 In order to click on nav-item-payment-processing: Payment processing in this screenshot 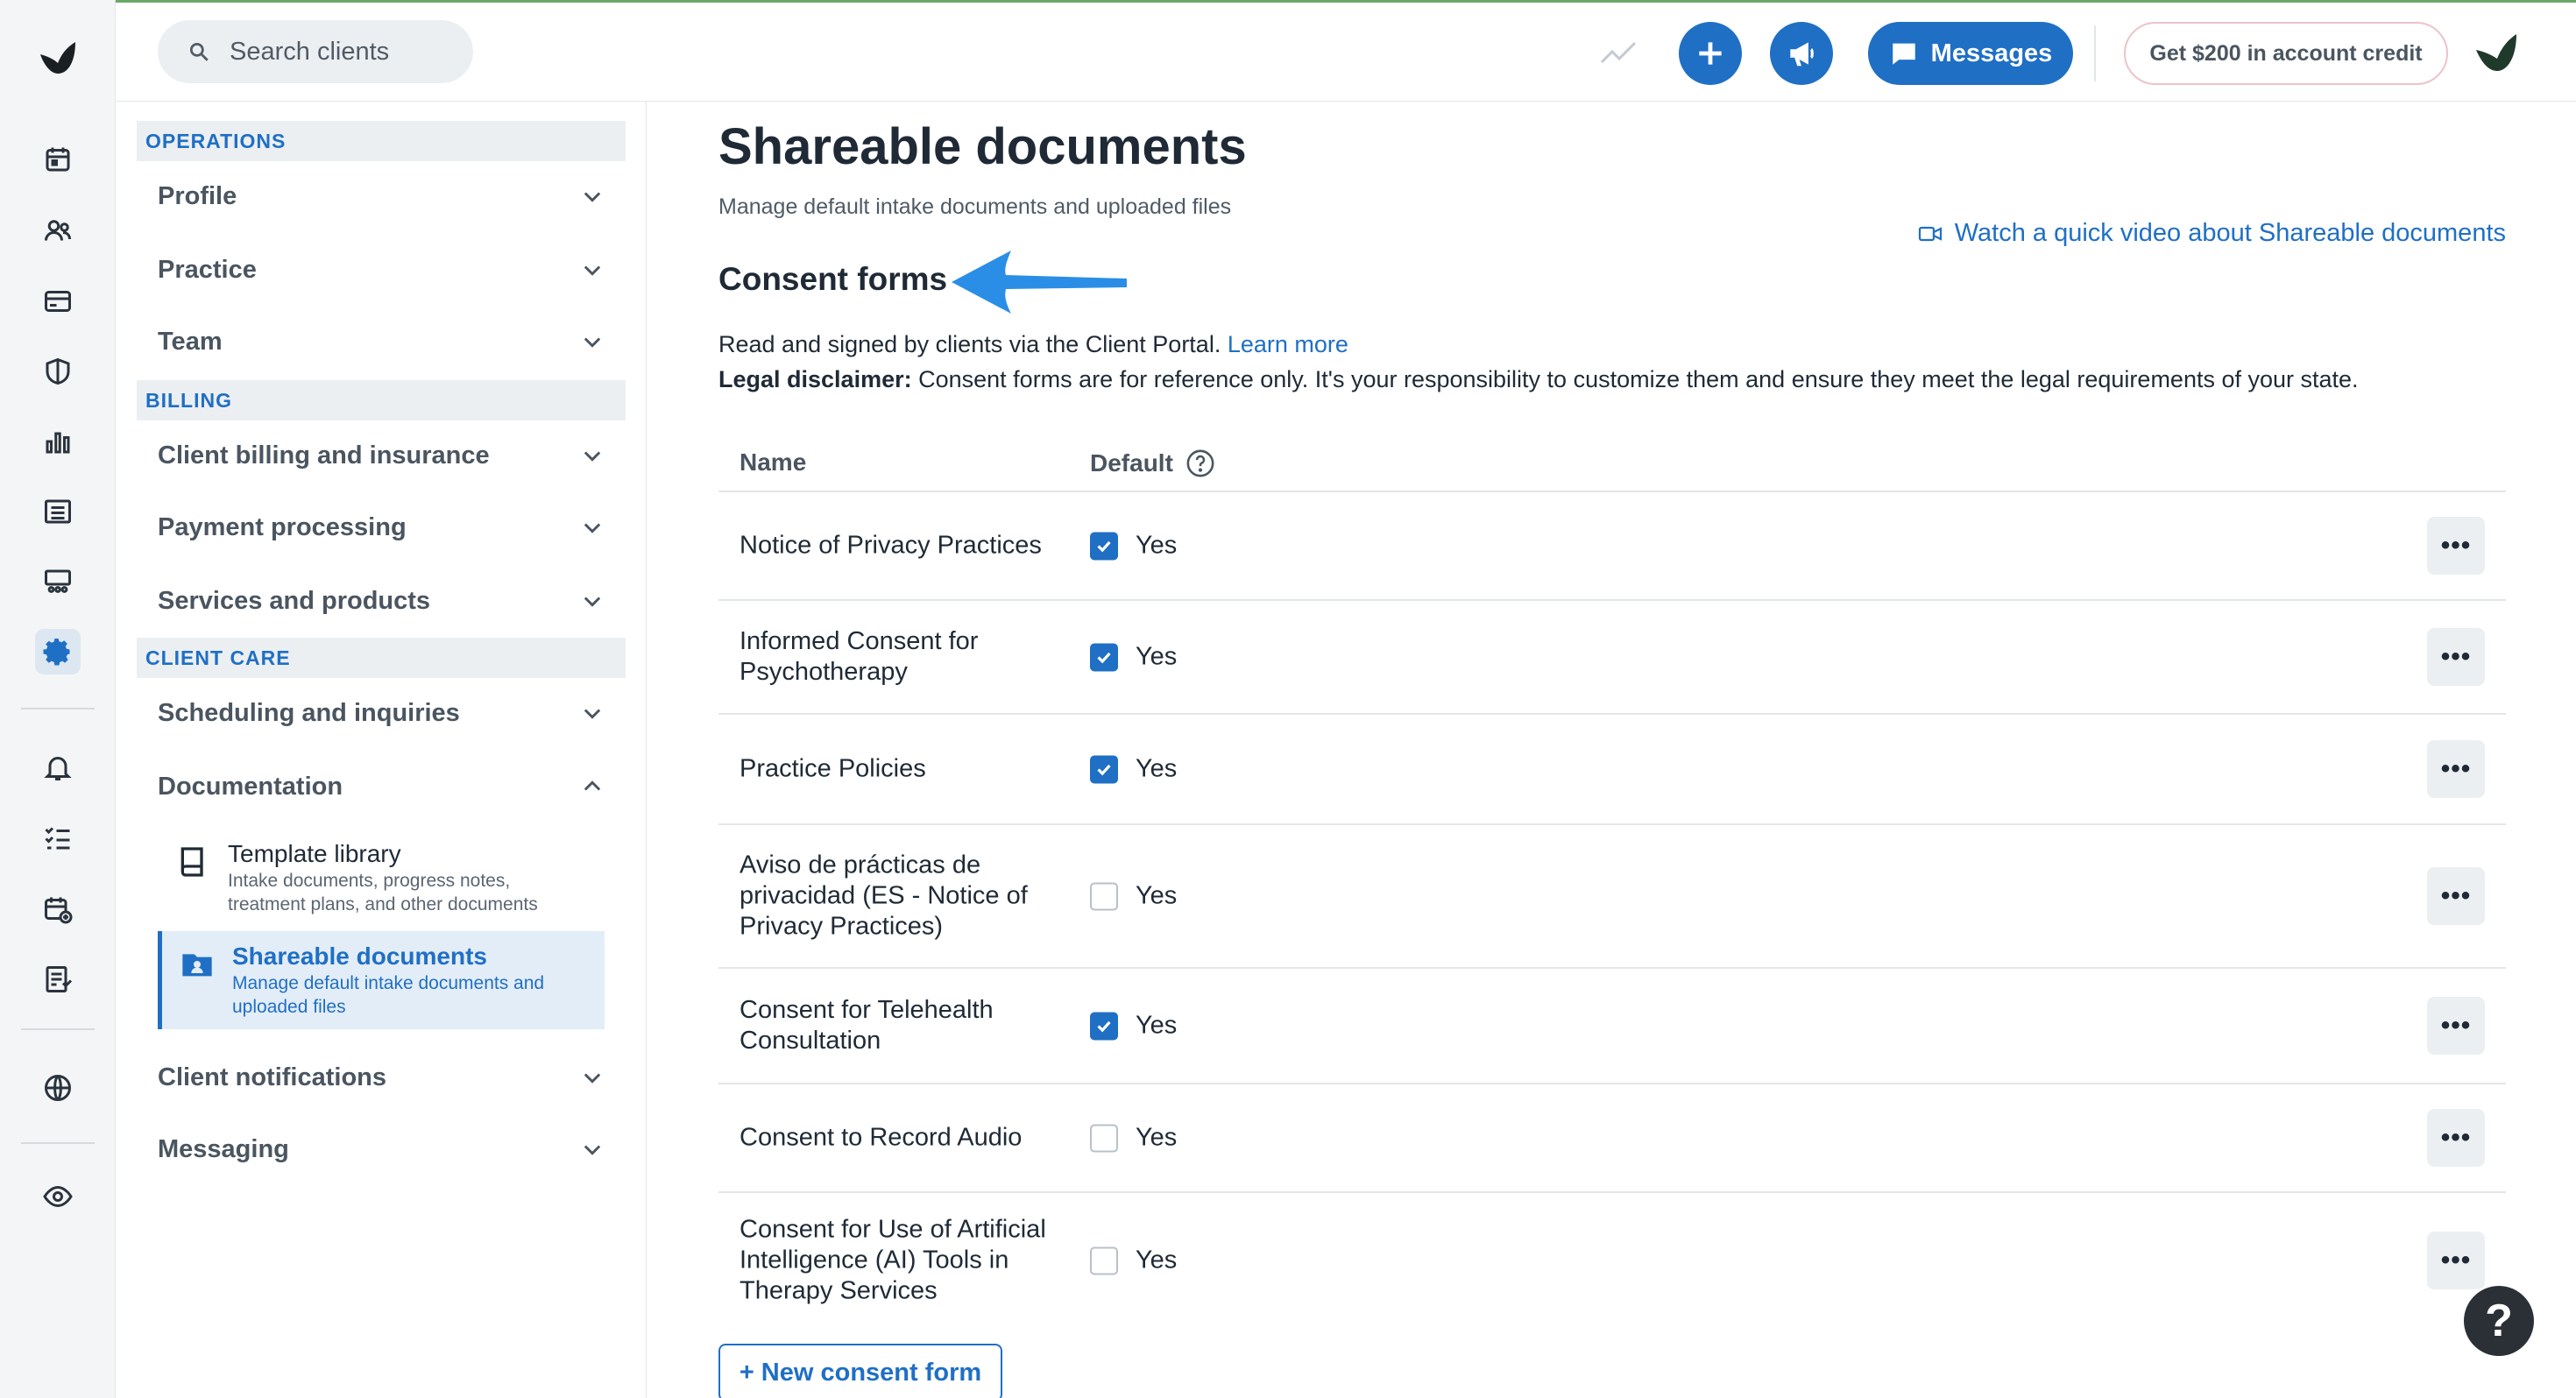, I will do `click(381, 527)`.